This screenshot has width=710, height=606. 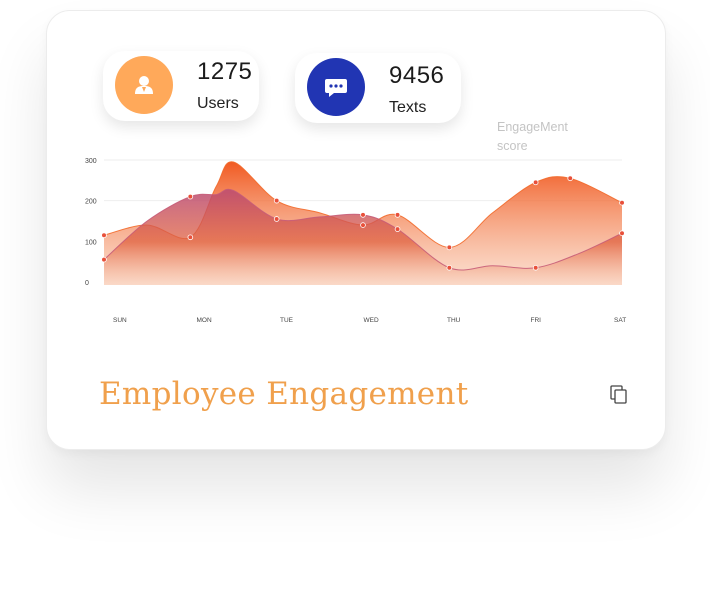 What do you see at coordinates (620, 320) in the screenshot?
I see `x-tick-label: SAT` at bounding box center [620, 320].